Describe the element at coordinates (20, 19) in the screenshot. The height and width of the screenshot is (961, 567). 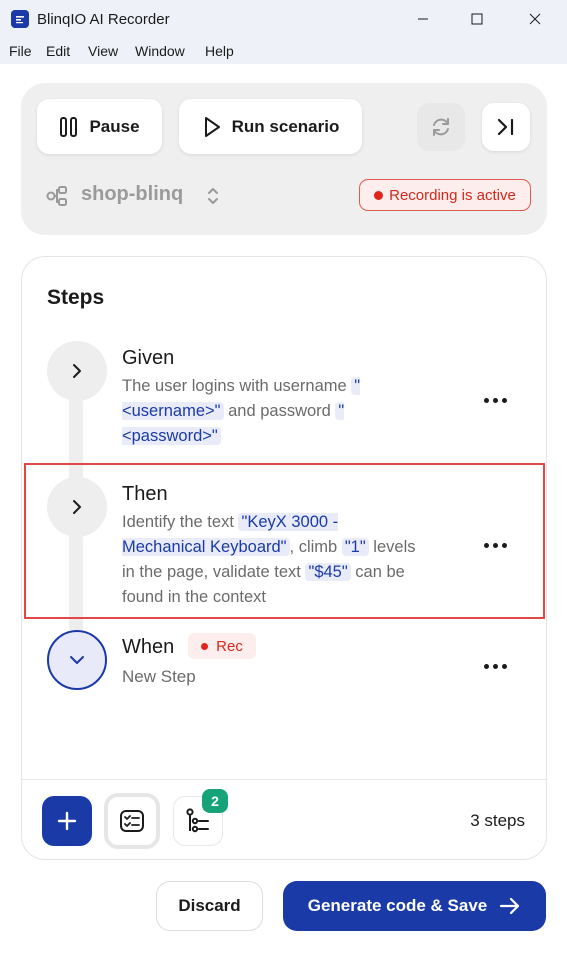
I see `app-logo-icon` at that location.